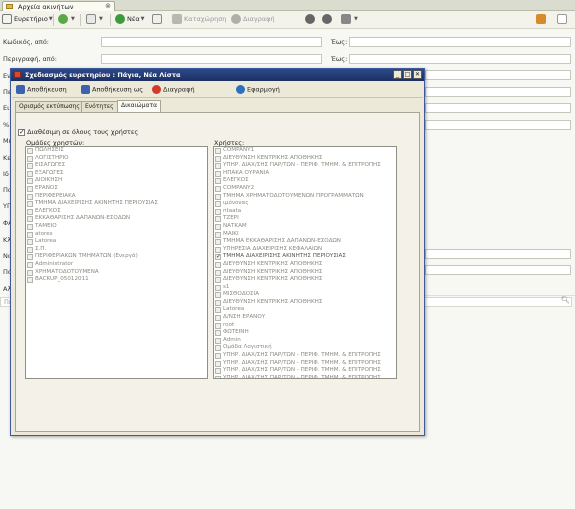 Image resolution: width=575 pixels, height=509 pixels. I want to click on index-button: Ευρετήριο▼, so click(27, 20).